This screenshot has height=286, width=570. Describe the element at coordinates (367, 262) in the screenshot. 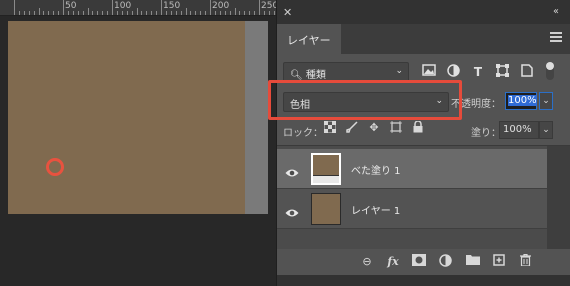

I see `link-layers-icon: ⊖` at that location.